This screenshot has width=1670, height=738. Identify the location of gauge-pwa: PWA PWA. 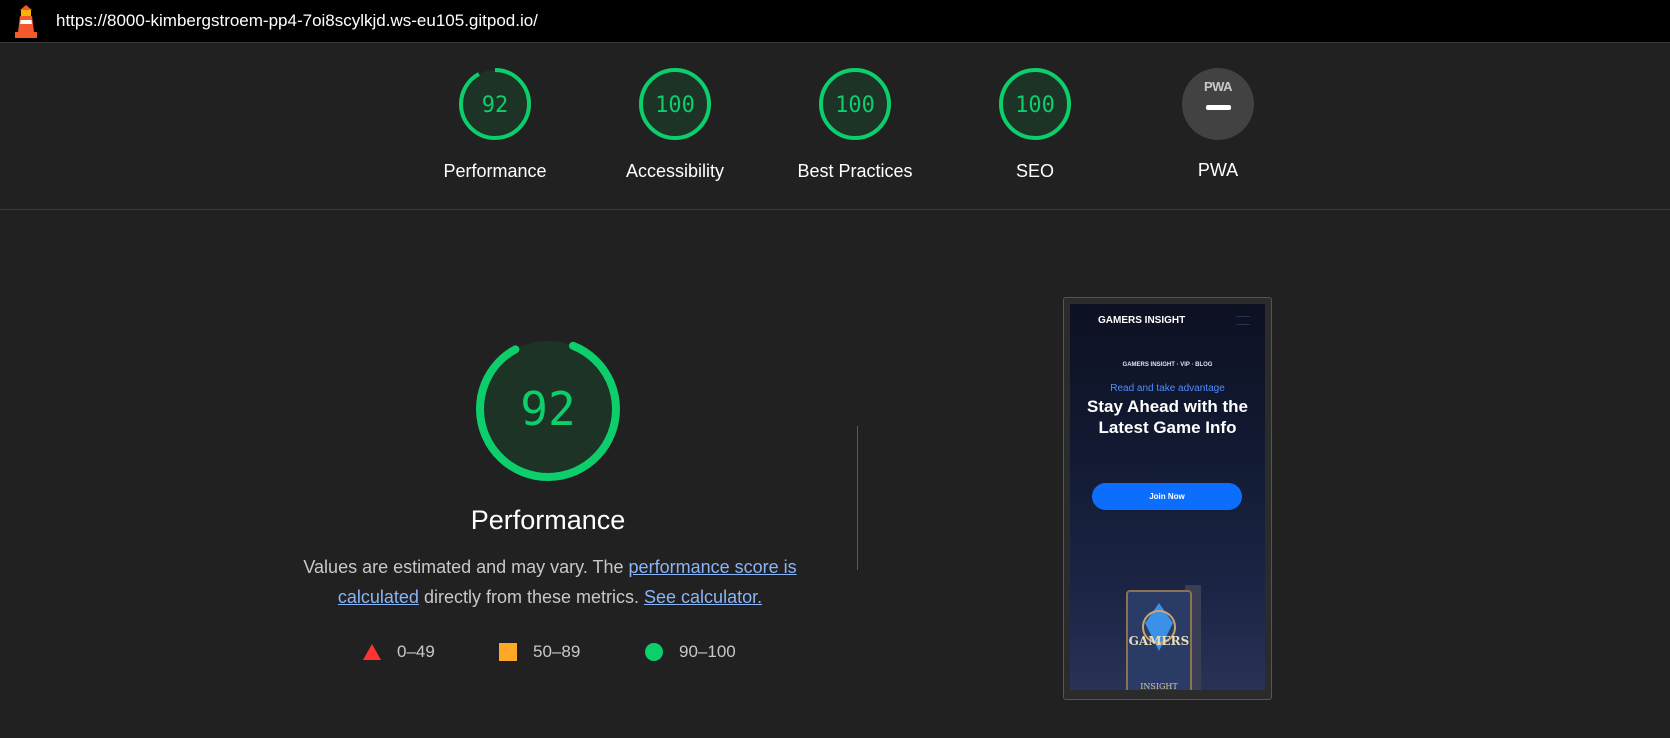
(1218, 124).